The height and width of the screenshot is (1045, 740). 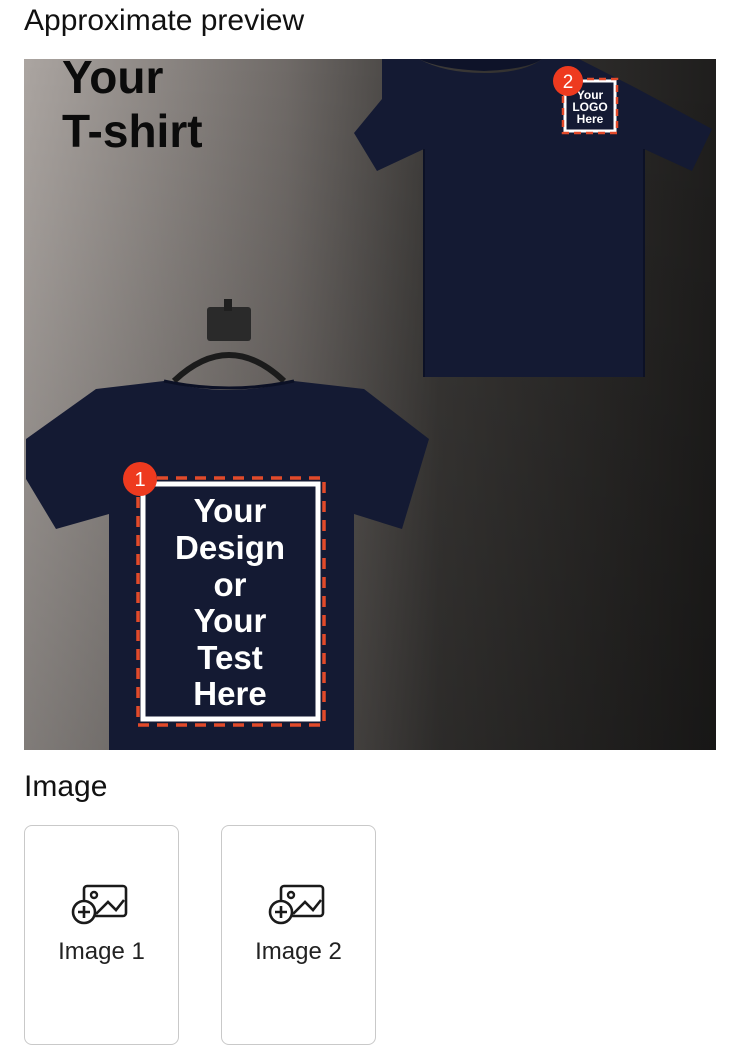 What do you see at coordinates (164, 20) in the screenshot?
I see `page-title: Approximate preview` at bounding box center [164, 20].